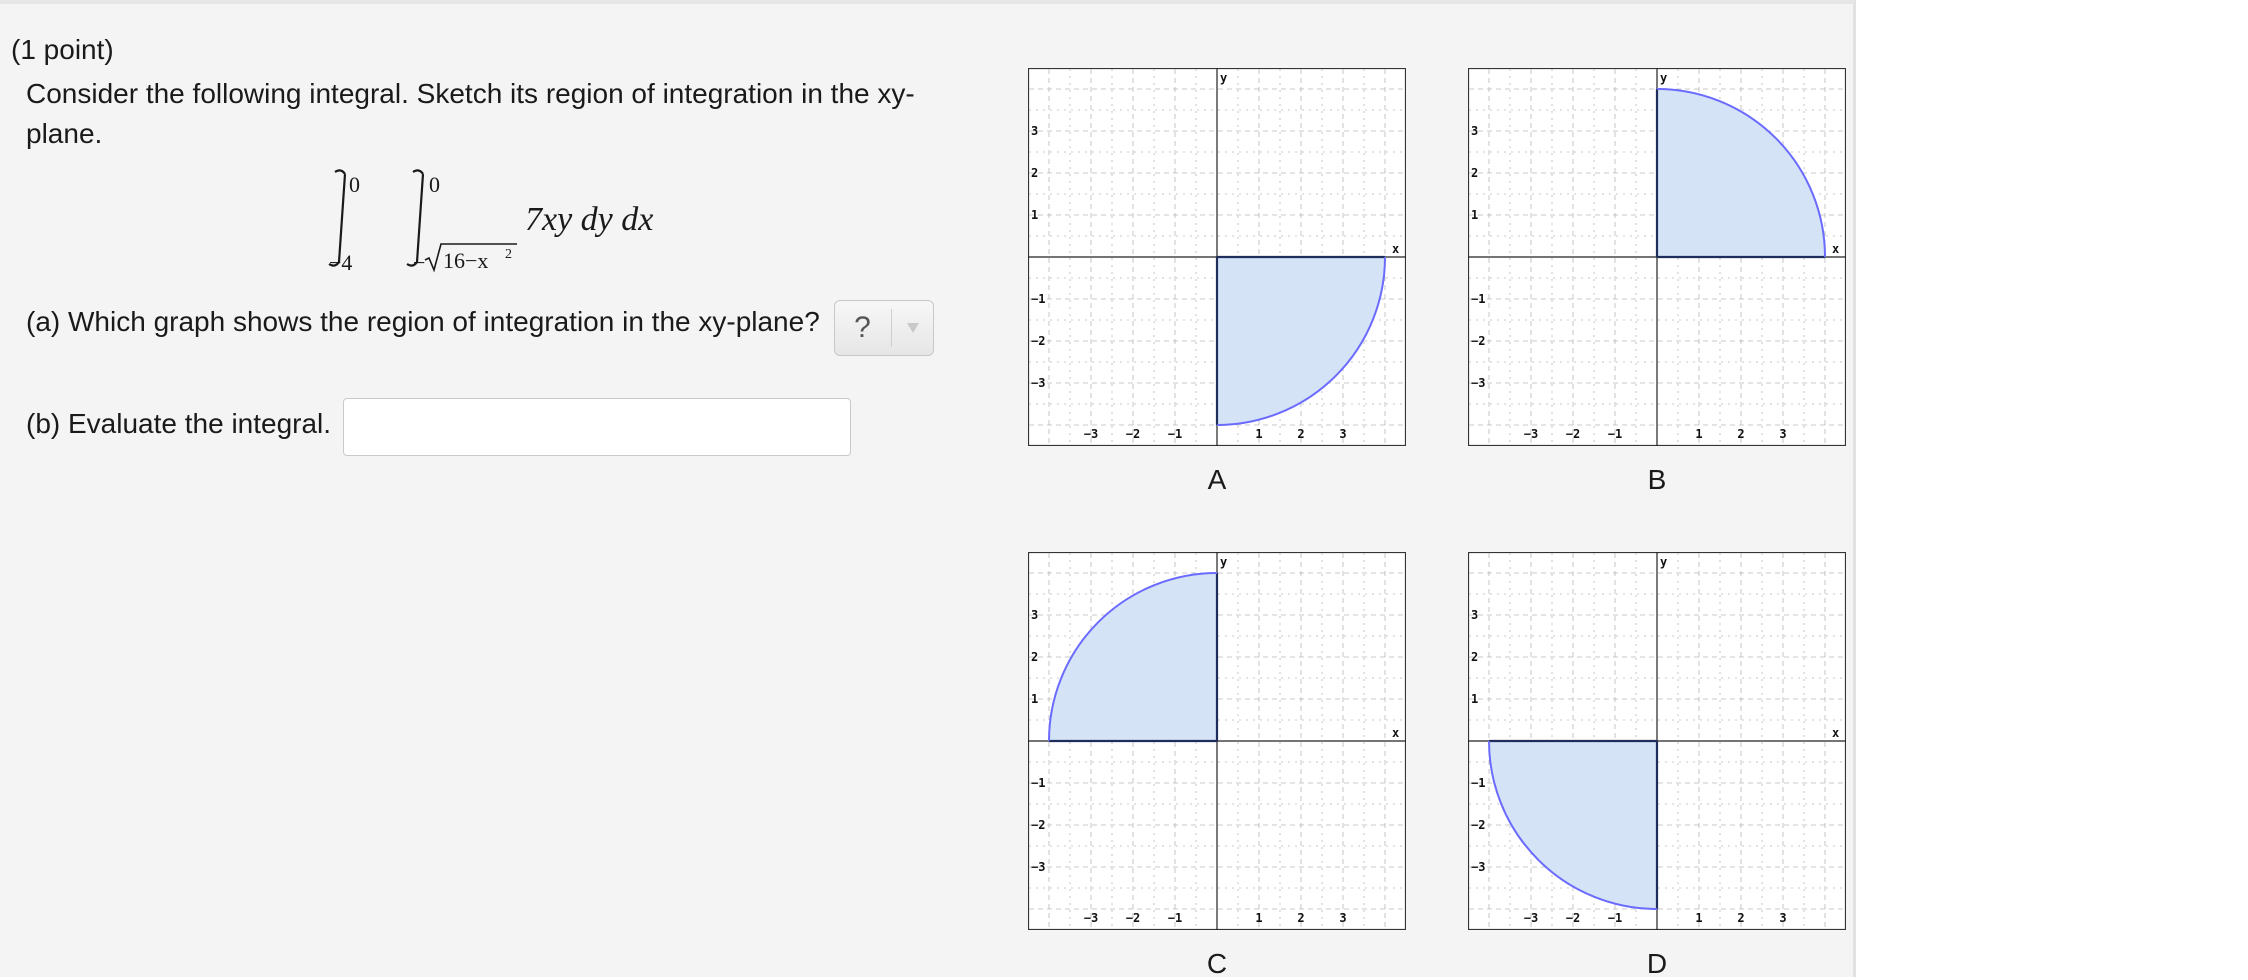 The width and height of the screenshot is (2248, 980). Describe the element at coordinates (419, 262) in the screenshot. I see `inner-lower-minus: −` at that location.